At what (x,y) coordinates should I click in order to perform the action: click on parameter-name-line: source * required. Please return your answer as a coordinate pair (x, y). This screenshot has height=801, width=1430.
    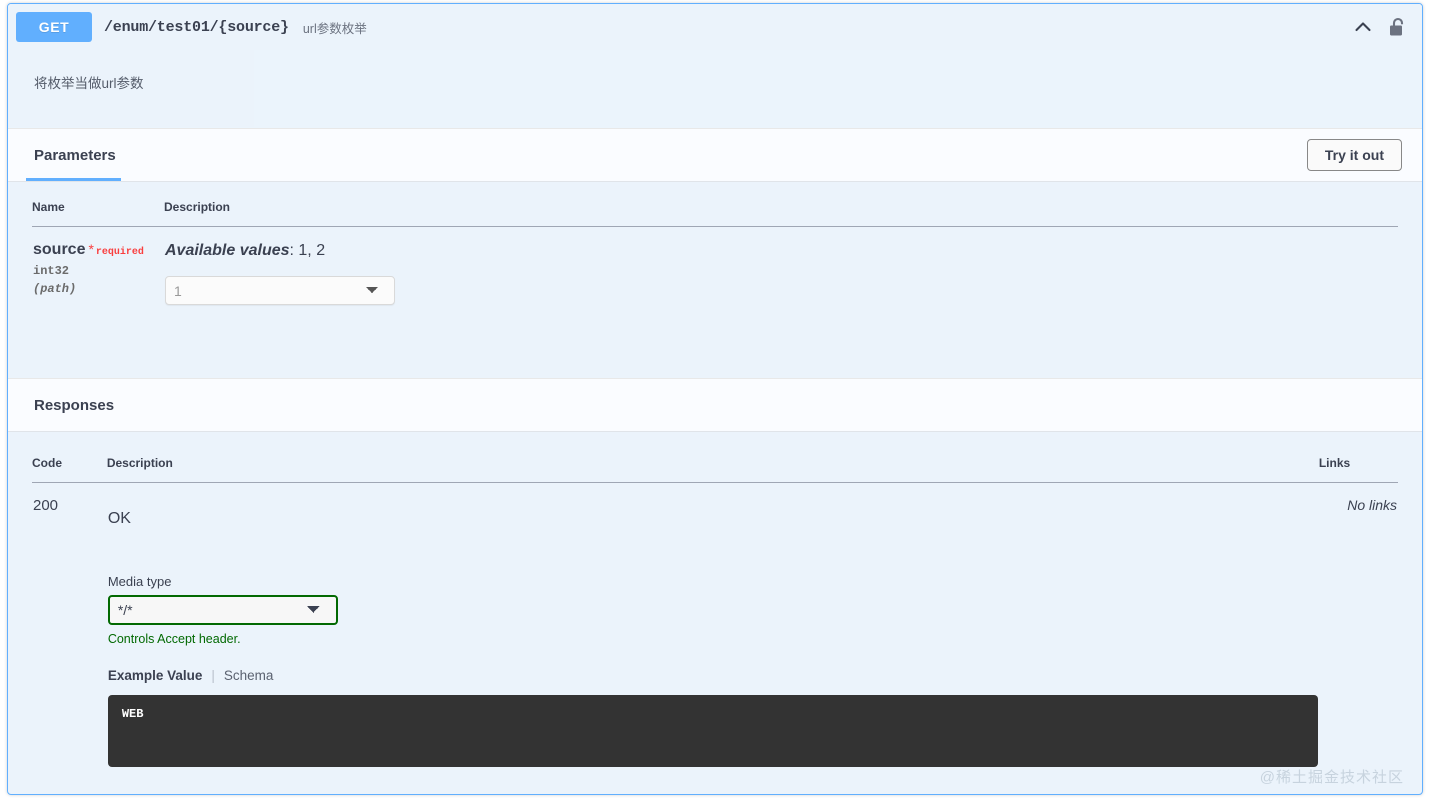
    Looking at the image, I should click on (98, 250).